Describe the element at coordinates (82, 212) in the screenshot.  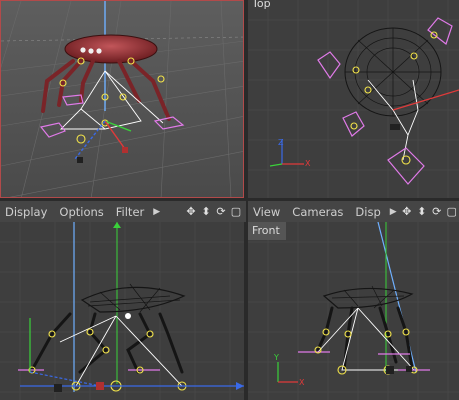
I see `menu-options: Options` at that location.